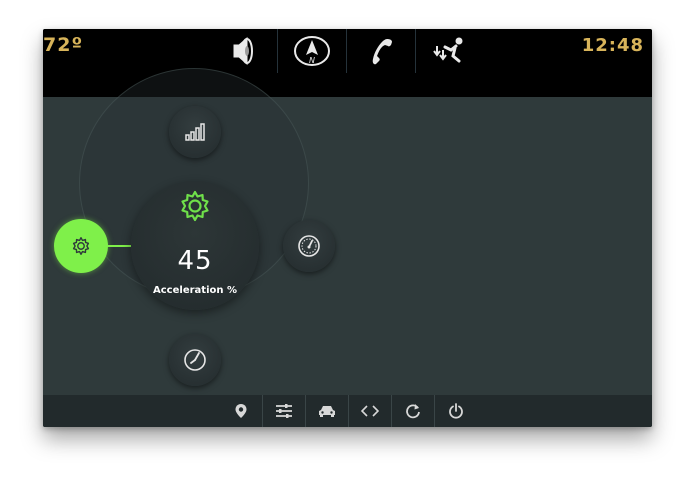 The height and width of the screenshot is (494, 695). What do you see at coordinates (195, 290) in the screenshot?
I see `acceleration-label: Acceleration %` at bounding box center [195, 290].